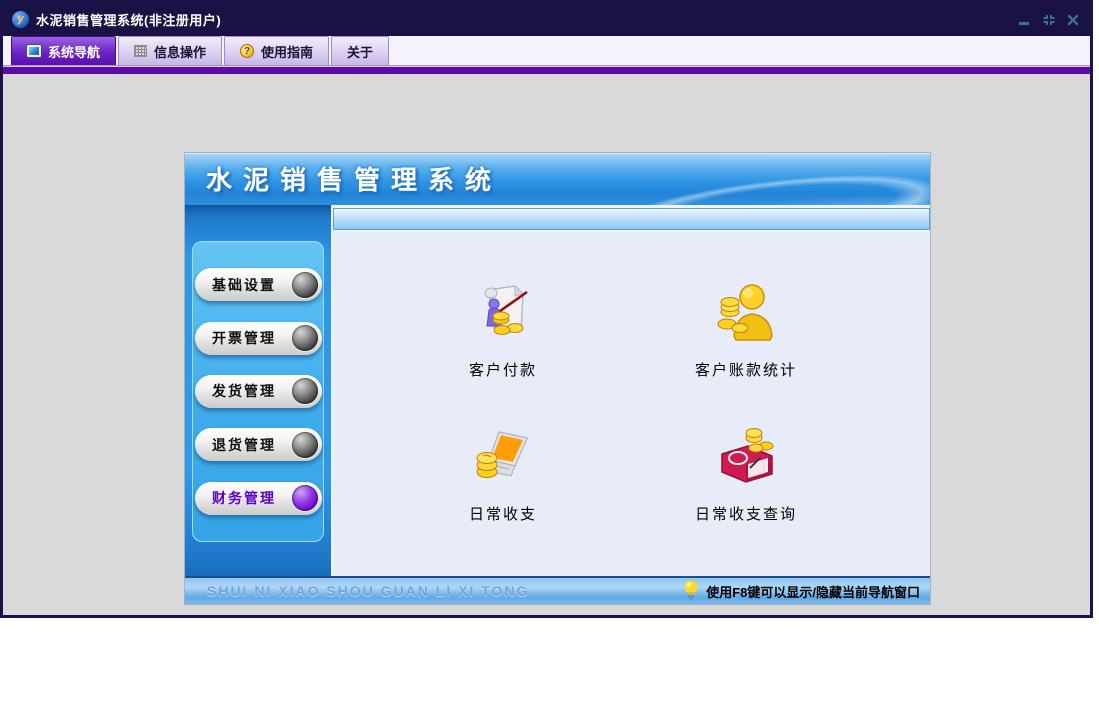  I want to click on launcher-item: 日常收支, so click(503, 474).